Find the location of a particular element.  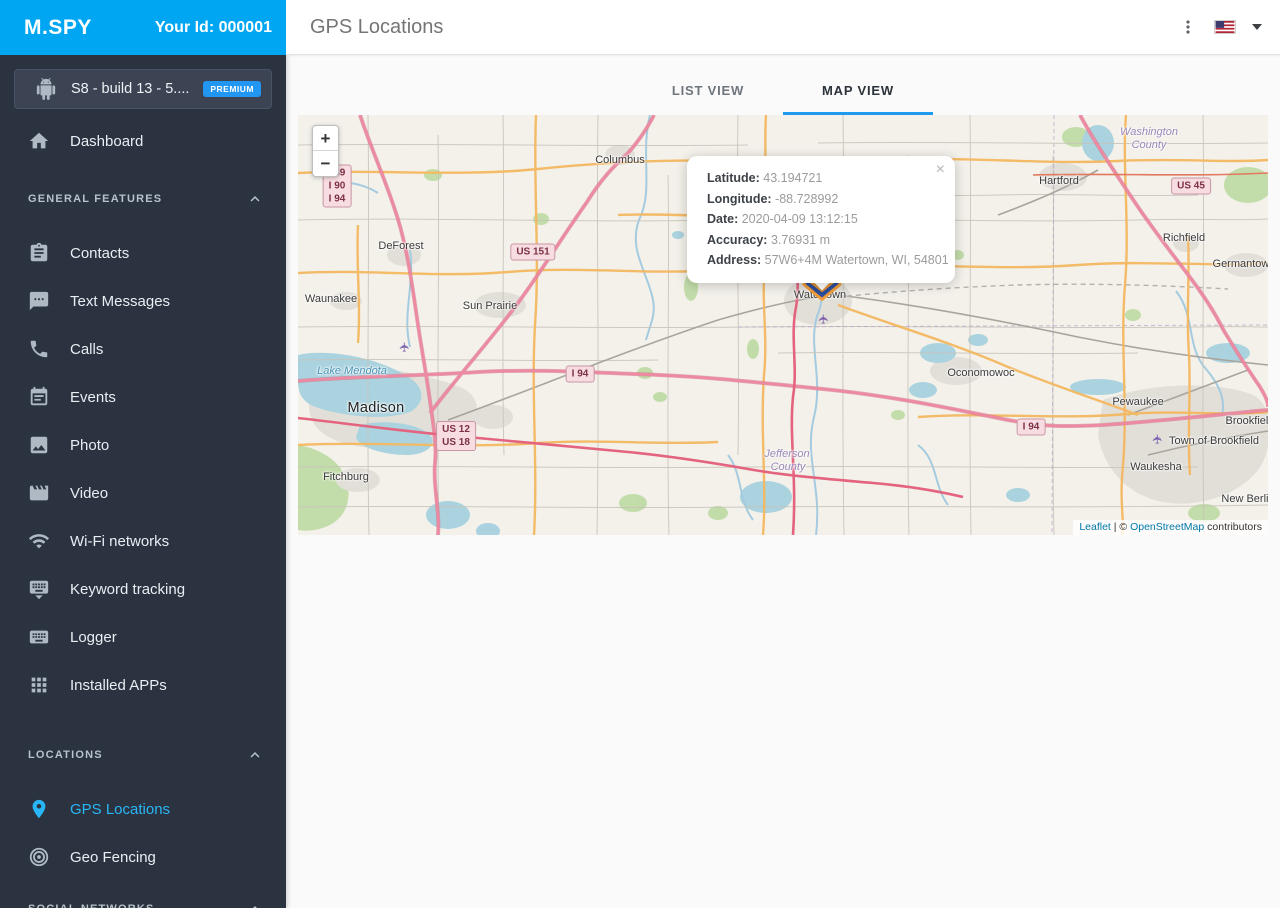

page-title: GPS Locations is located at coordinates (377, 26).